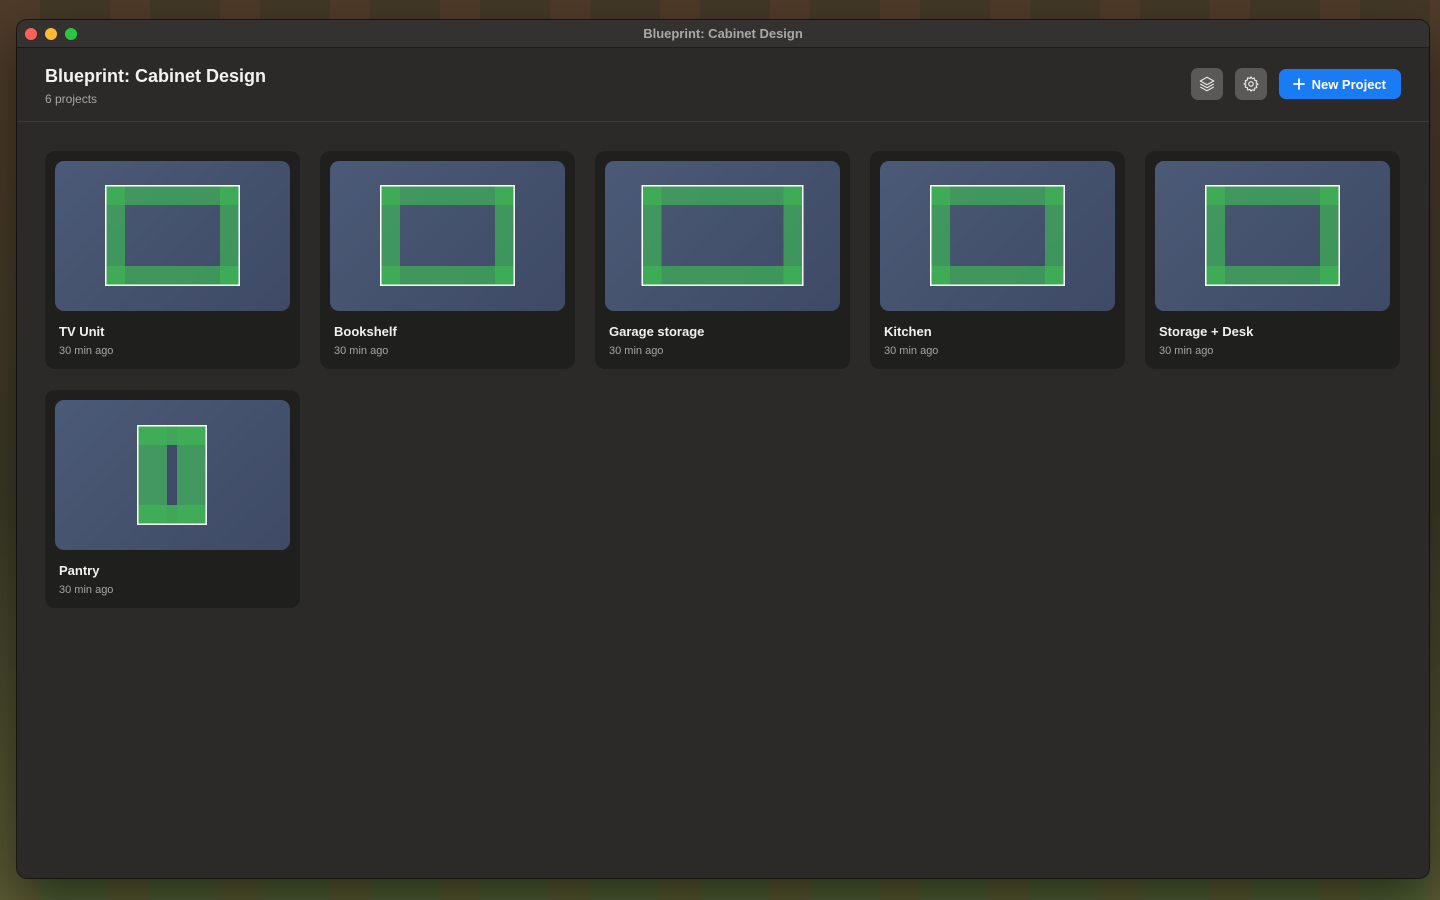 This screenshot has width=1440, height=900. Describe the element at coordinates (79, 570) in the screenshot. I see `project-name: Pantry` at that location.